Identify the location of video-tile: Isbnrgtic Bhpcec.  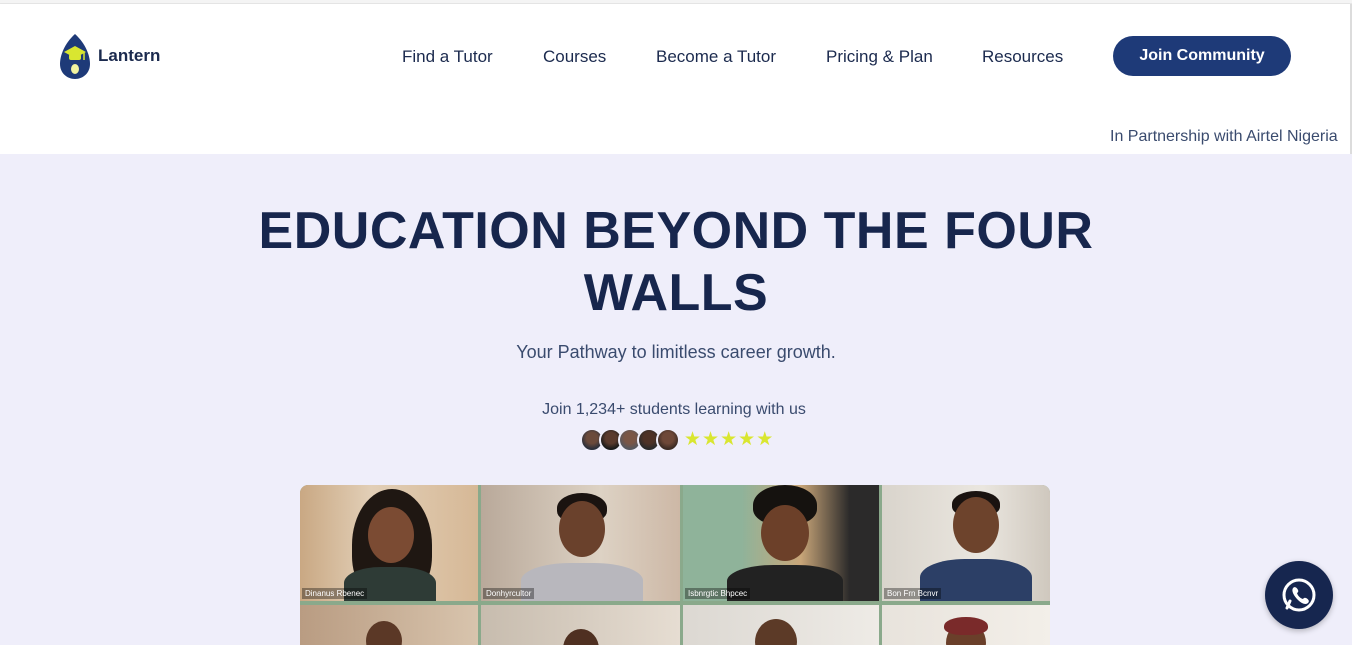
(781, 543).